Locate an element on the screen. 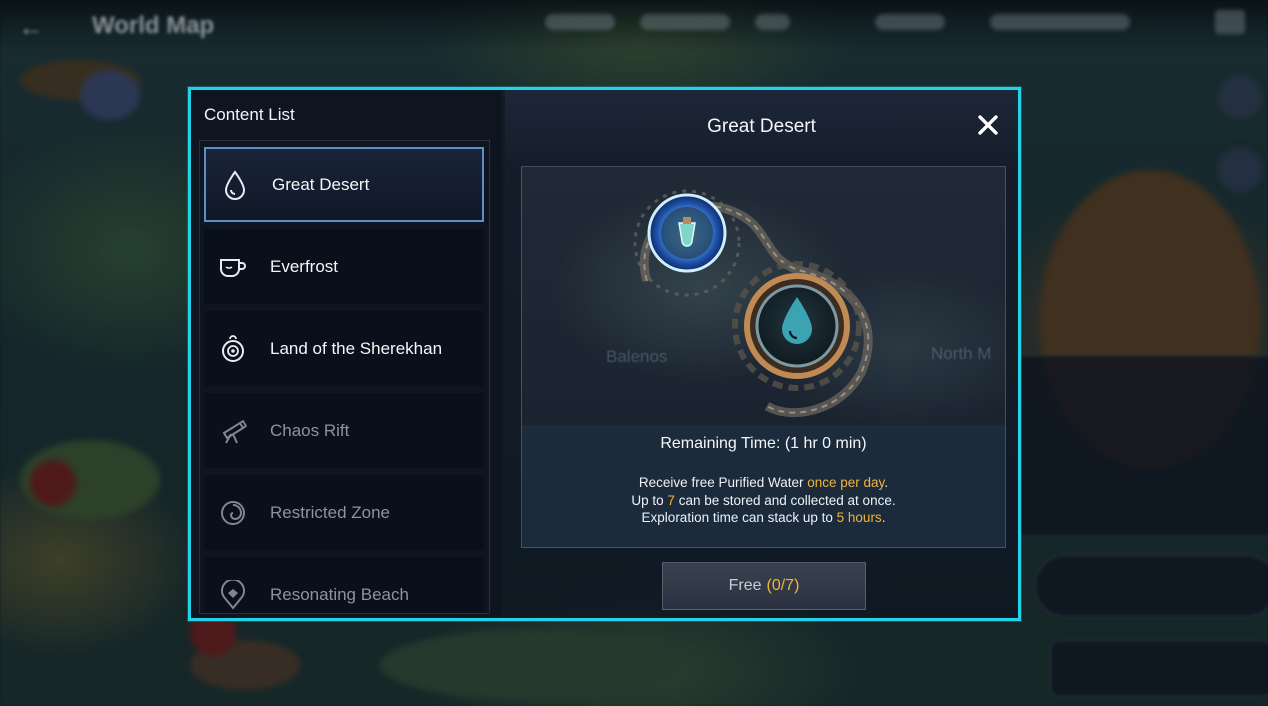  description-text: Up to is located at coordinates (649, 500).